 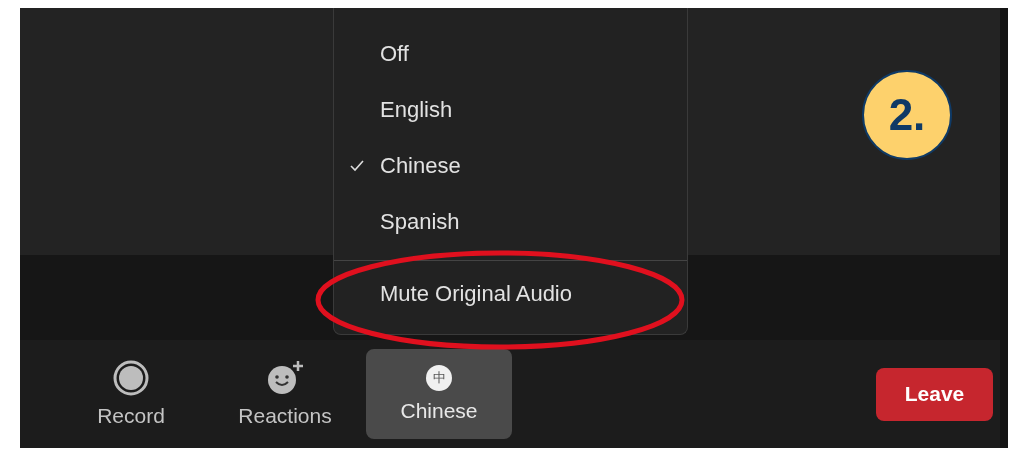 I want to click on record-icon, so click(x=131, y=378).